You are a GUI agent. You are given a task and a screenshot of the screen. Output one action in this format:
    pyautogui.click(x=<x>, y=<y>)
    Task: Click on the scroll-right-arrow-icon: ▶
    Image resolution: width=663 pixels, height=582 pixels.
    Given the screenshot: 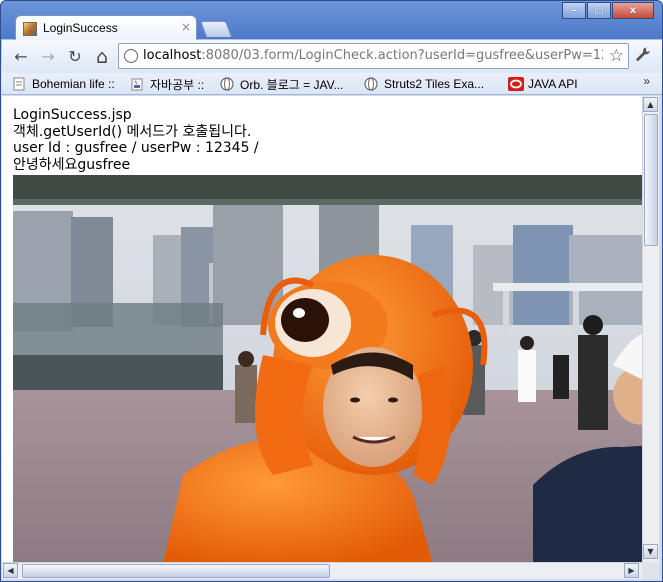 What is the action you would take?
    pyautogui.click(x=631, y=570)
    